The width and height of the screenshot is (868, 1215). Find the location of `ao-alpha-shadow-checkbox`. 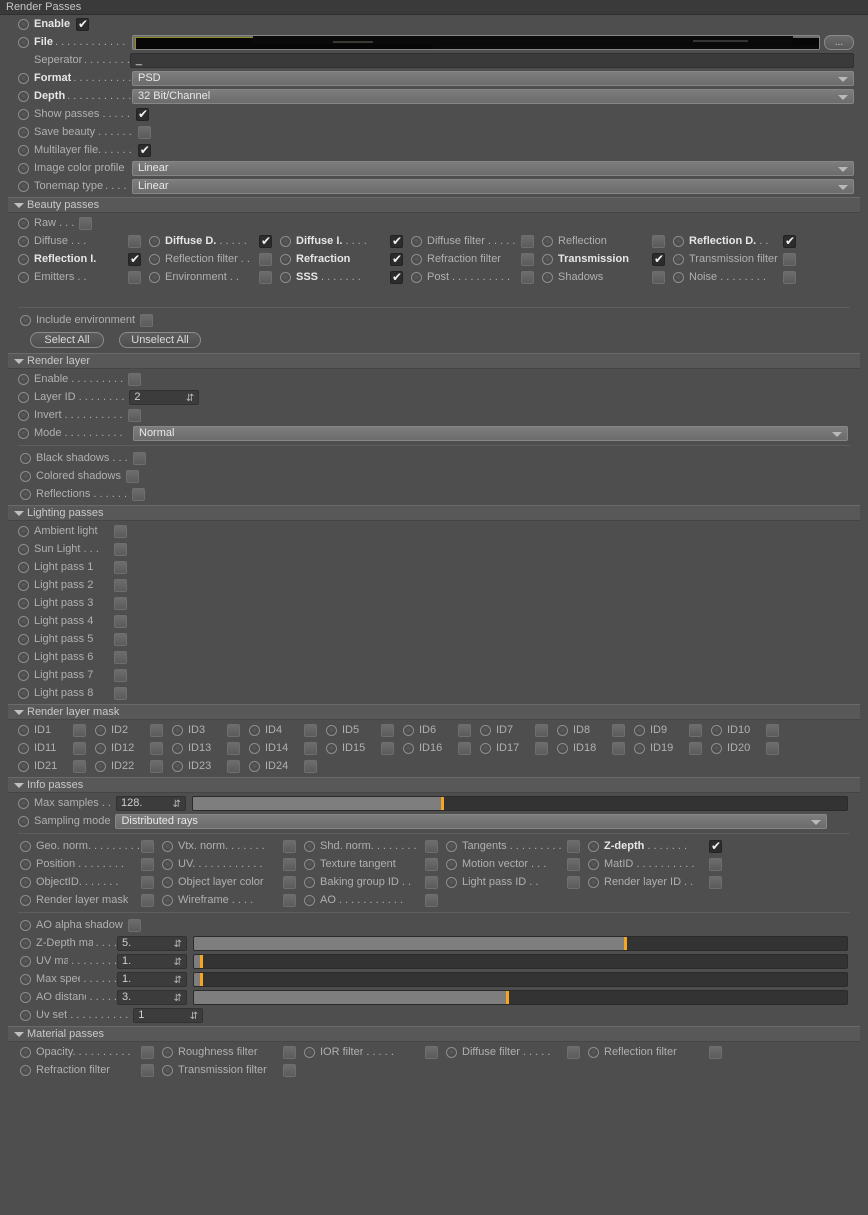

ao-alpha-shadow-checkbox is located at coordinates (134, 925).